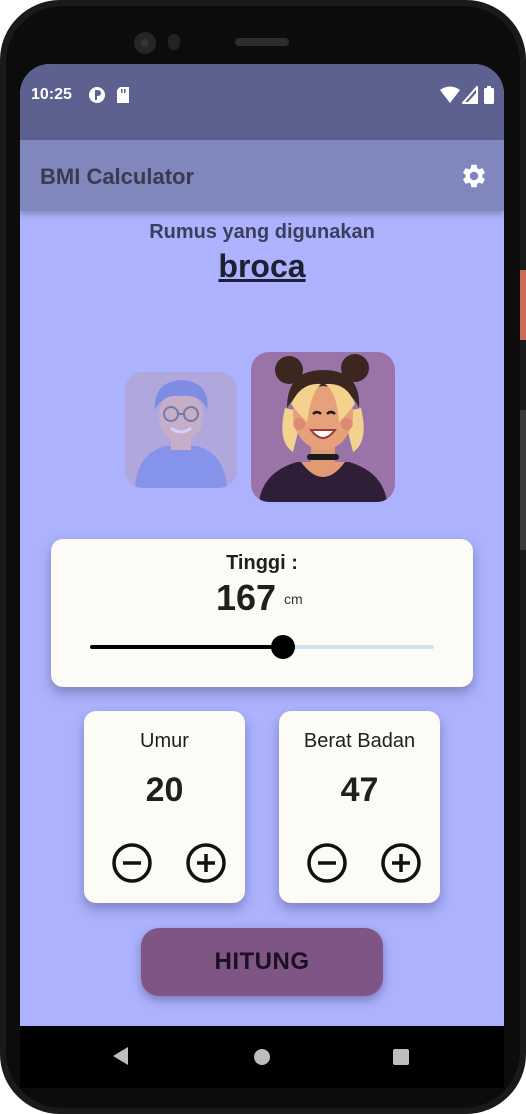 The height and width of the screenshot is (1114, 526). Describe the element at coordinates (164, 790) in the screenshot. I see `age-value: 20` at that location.